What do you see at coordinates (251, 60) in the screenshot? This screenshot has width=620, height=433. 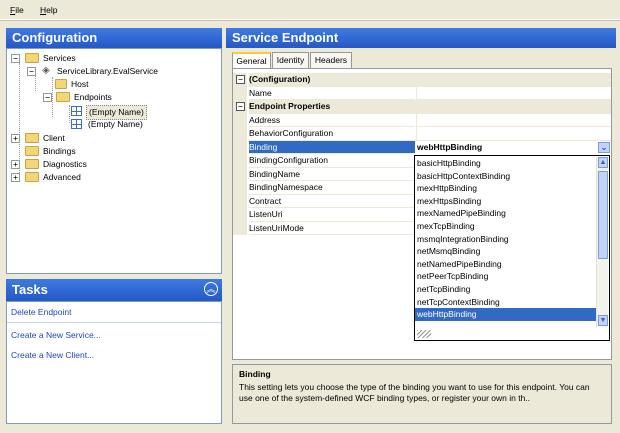 I see `tab-general: General` at bounding box center [251, 60].